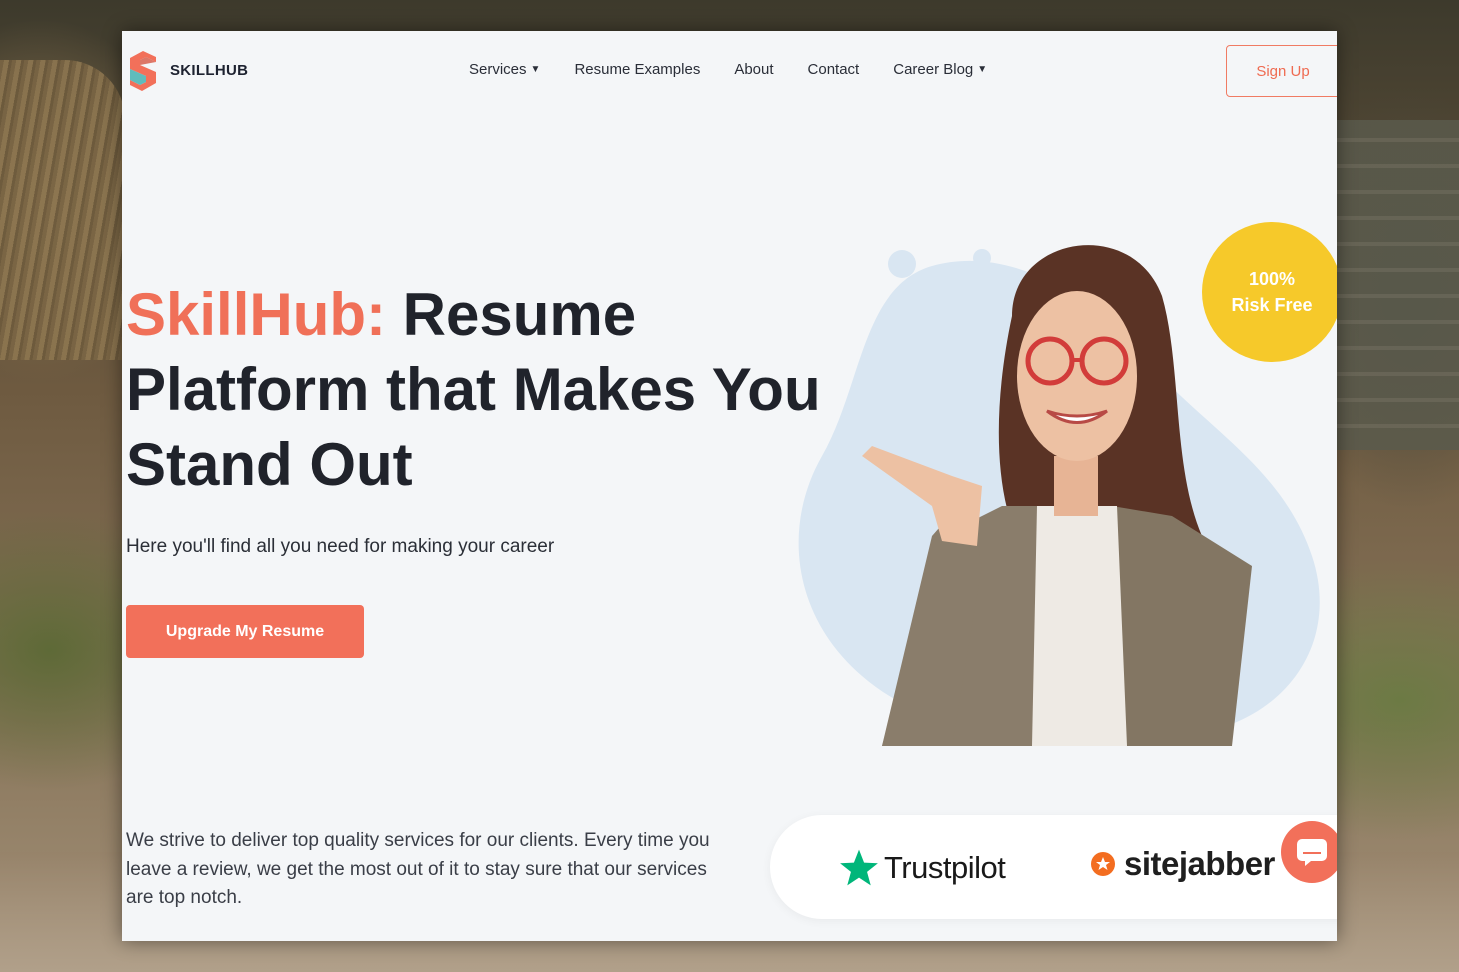 The height and width of the screenshot is (972, 1459). I want to click on trustpilot-label: Trustpilot, so click(945, 867).